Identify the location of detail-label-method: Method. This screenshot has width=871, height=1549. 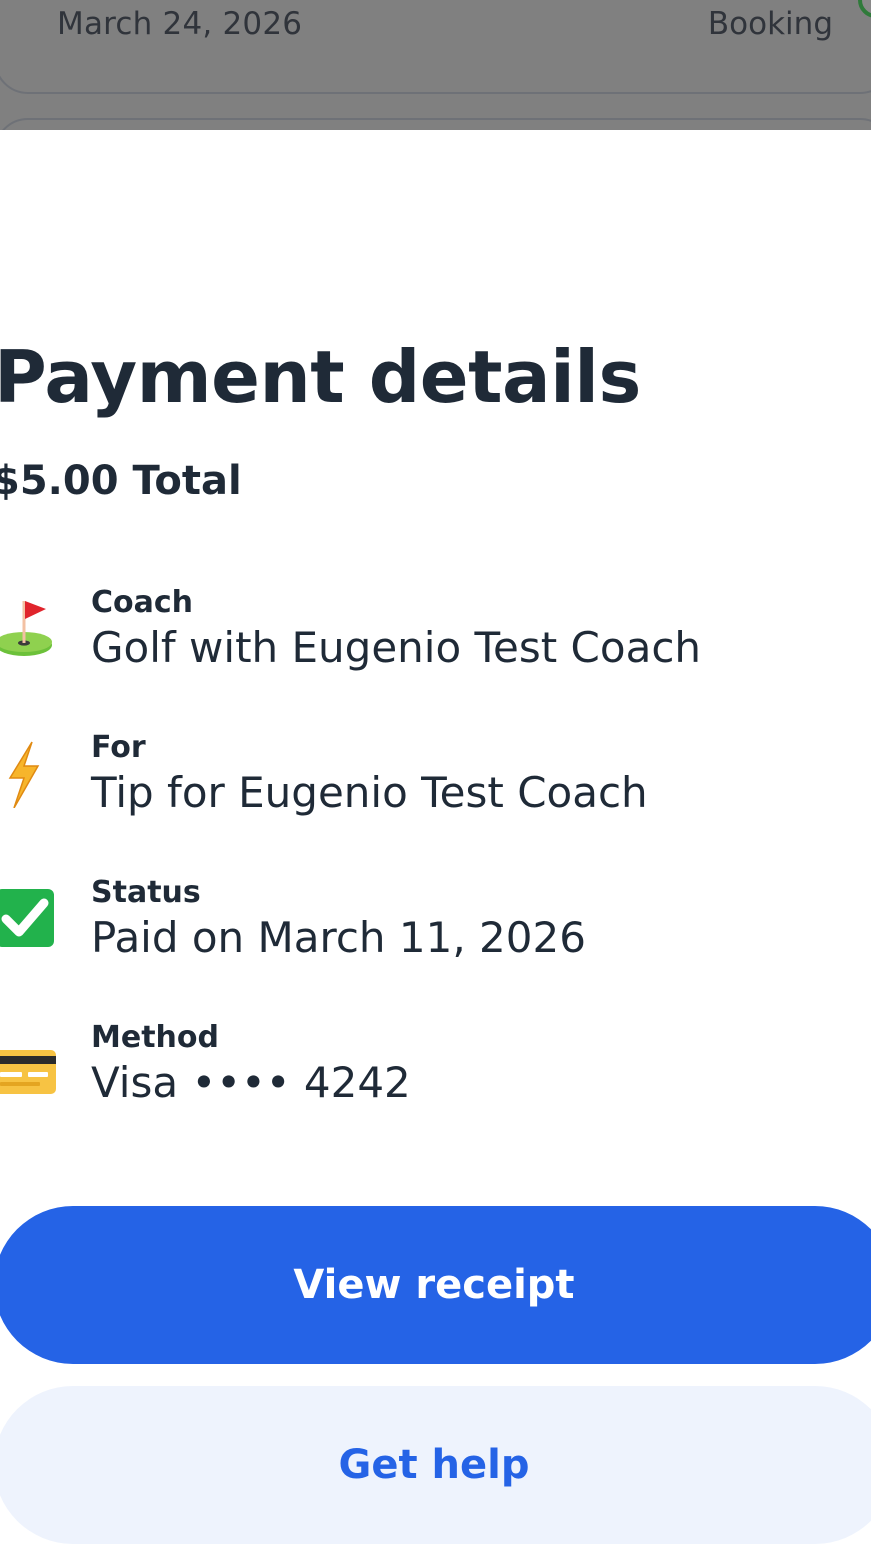
(155, 1037).